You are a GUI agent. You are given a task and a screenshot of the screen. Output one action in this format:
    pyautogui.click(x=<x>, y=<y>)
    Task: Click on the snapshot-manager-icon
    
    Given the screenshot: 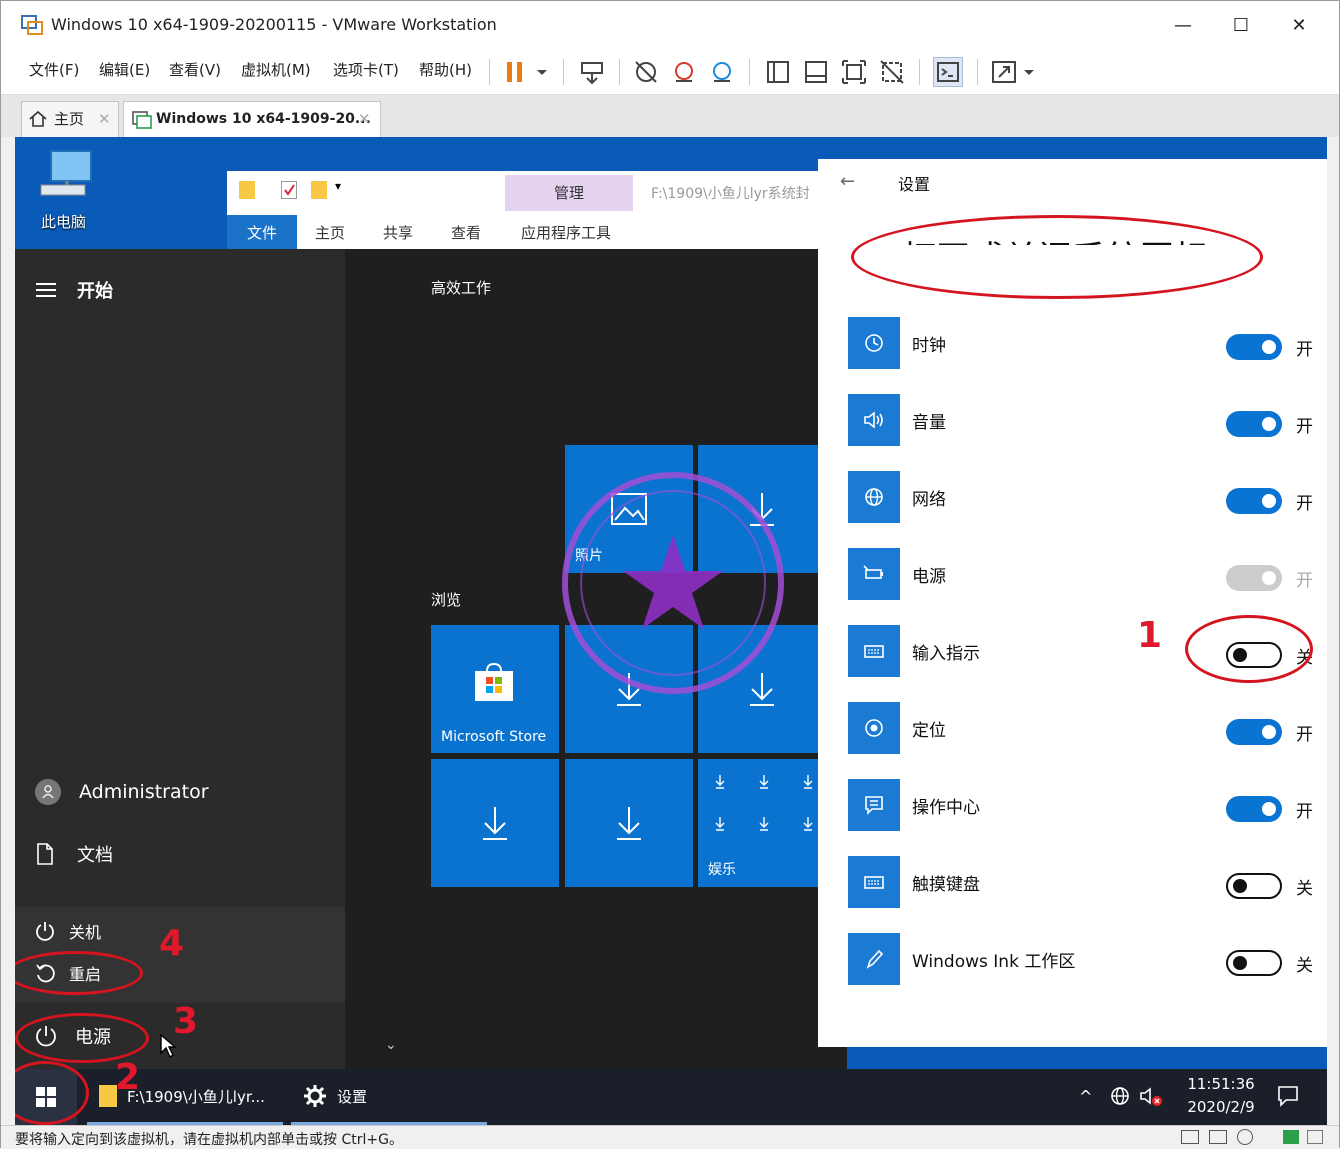 What is the action you would take?
    pyautogui.click(x=722, y=72)
    